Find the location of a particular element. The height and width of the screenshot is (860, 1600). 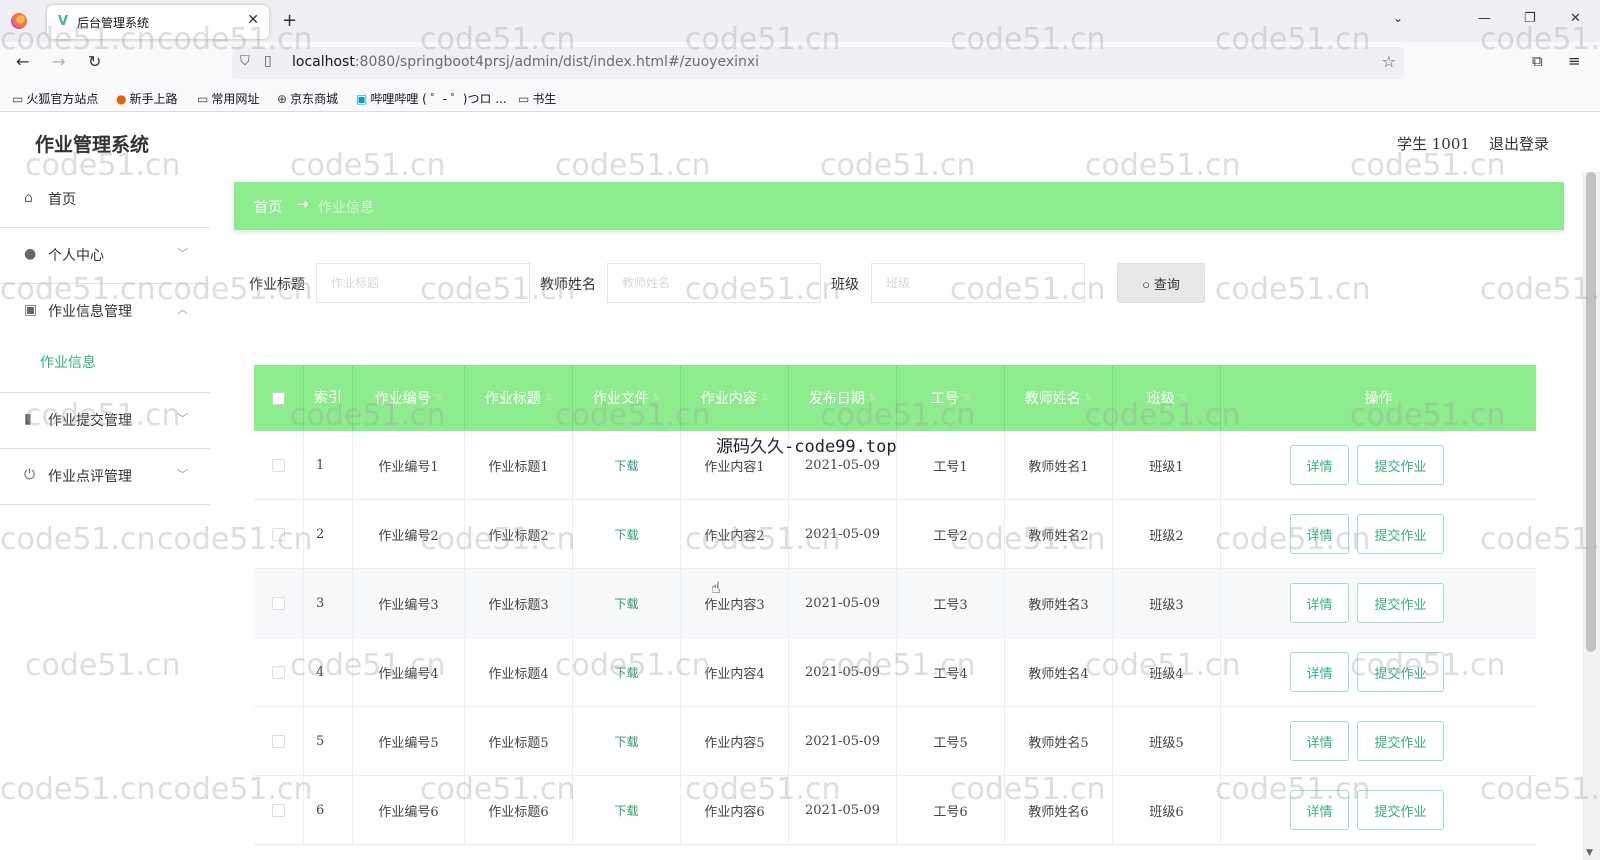

cell-cls: 班级1 is located at coordinates (1167, 465).